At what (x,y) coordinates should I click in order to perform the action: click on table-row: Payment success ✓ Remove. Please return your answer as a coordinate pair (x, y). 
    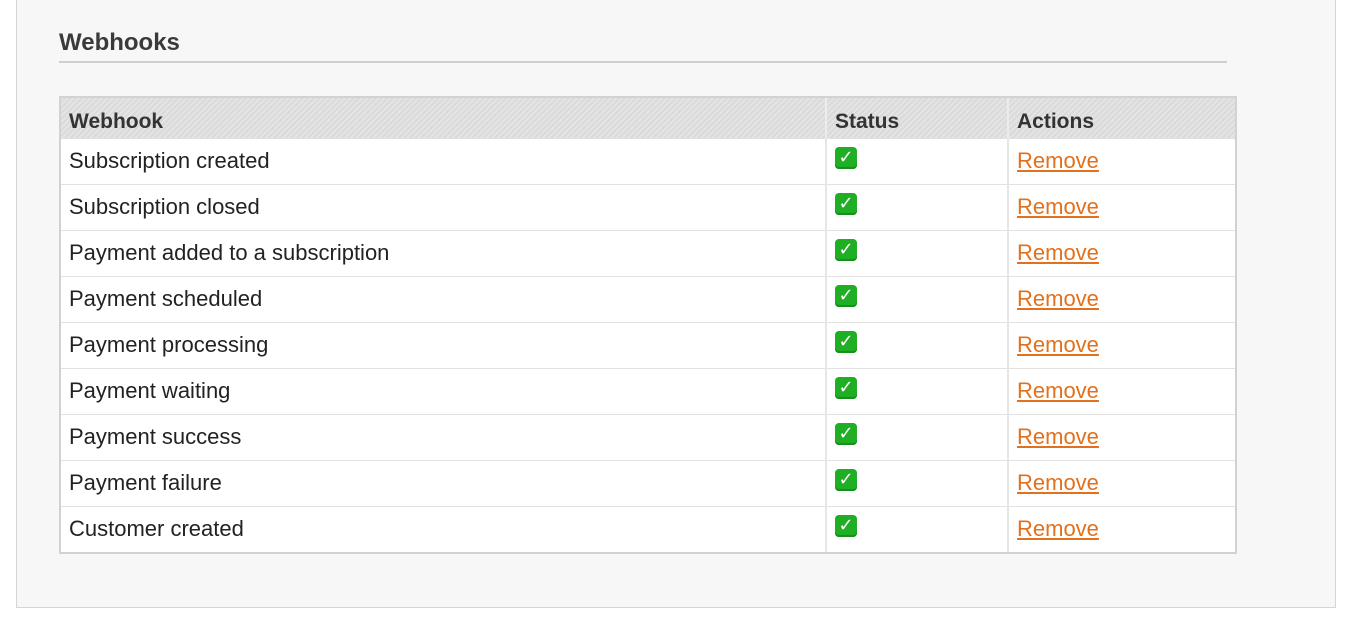
    Looking at the image, I should click on (648, 436).